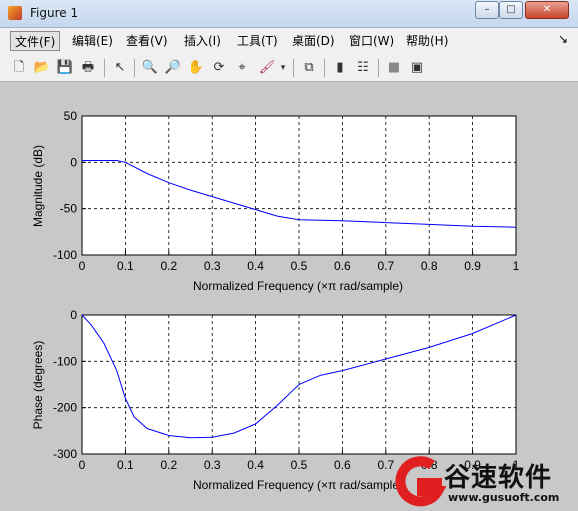 Image resolution: width=578 pixels, height=511 pixels. I want to click on y-tick-label: -200, so click(65, 408).